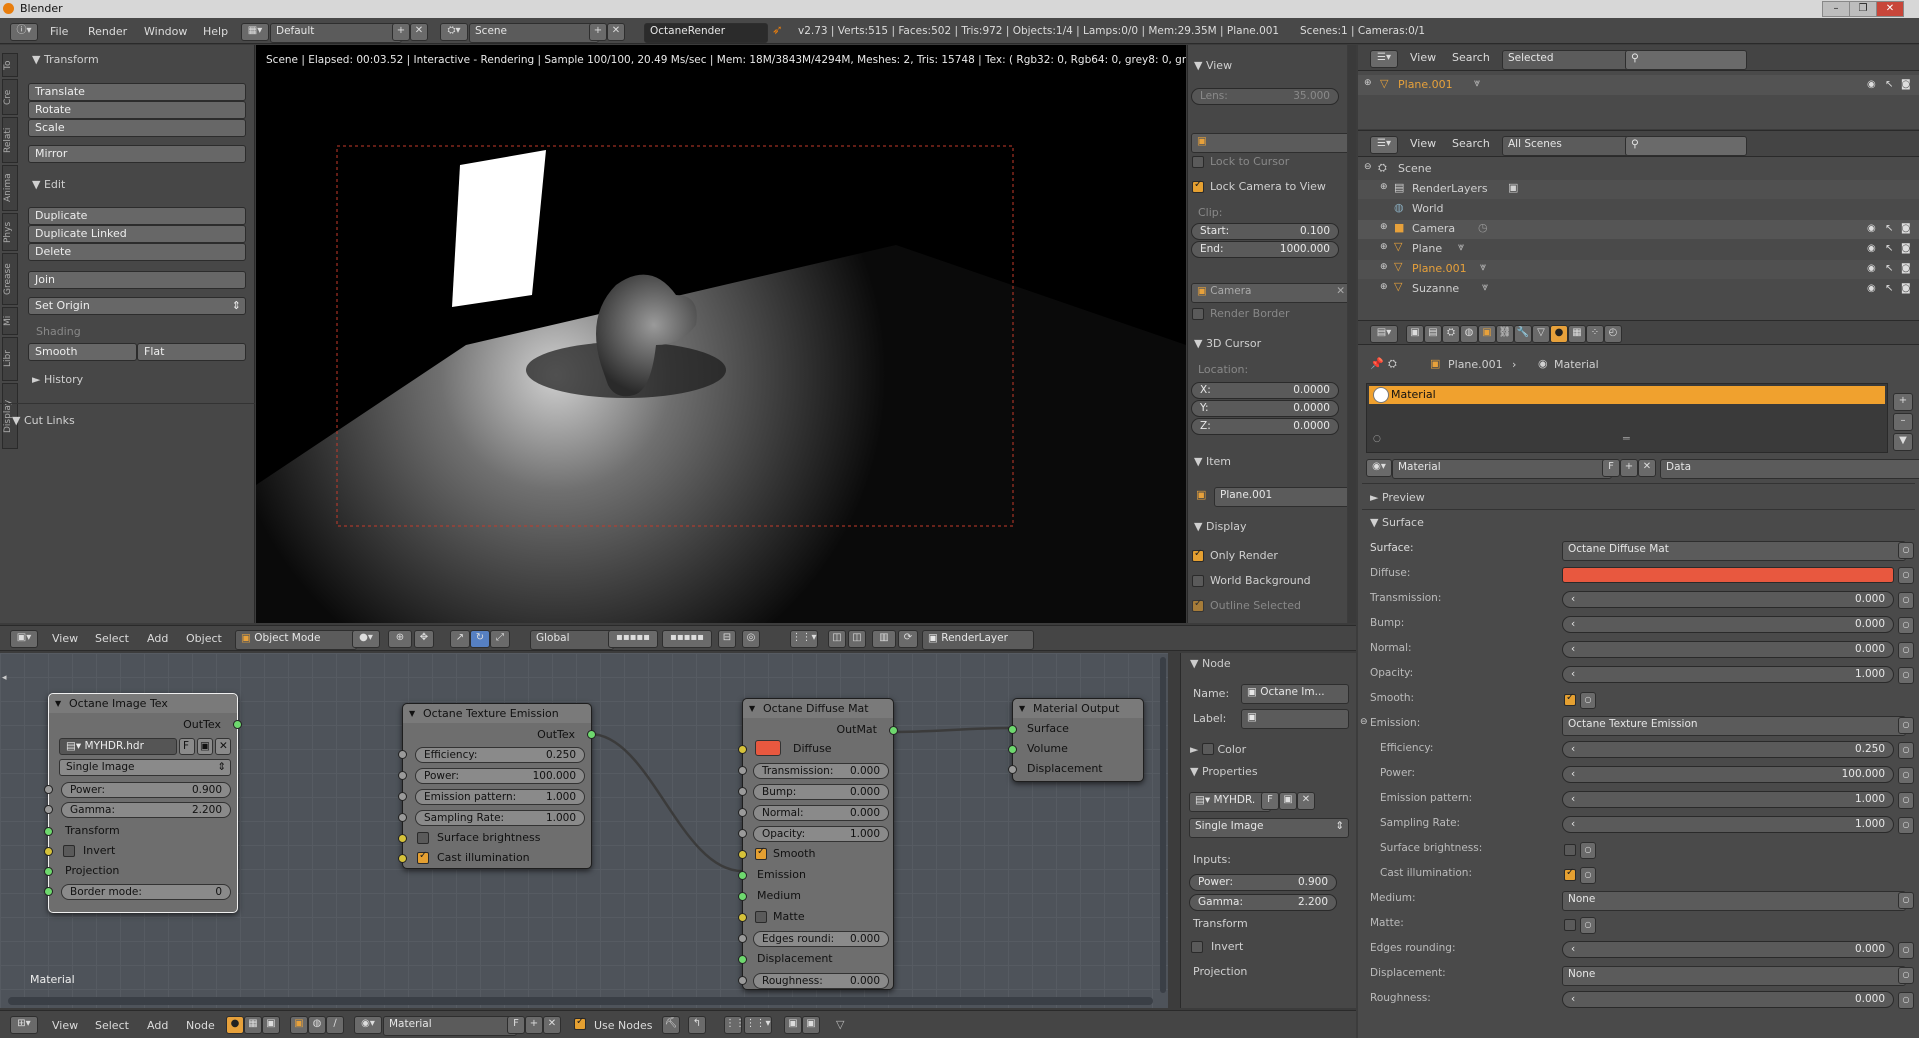 This screenshot has height=1038, width=1919. What do you see at coordinates (821, 813) in the screenshot?
I see `normal-slider: Normal: 0.000` at bounding box center [821, 813].